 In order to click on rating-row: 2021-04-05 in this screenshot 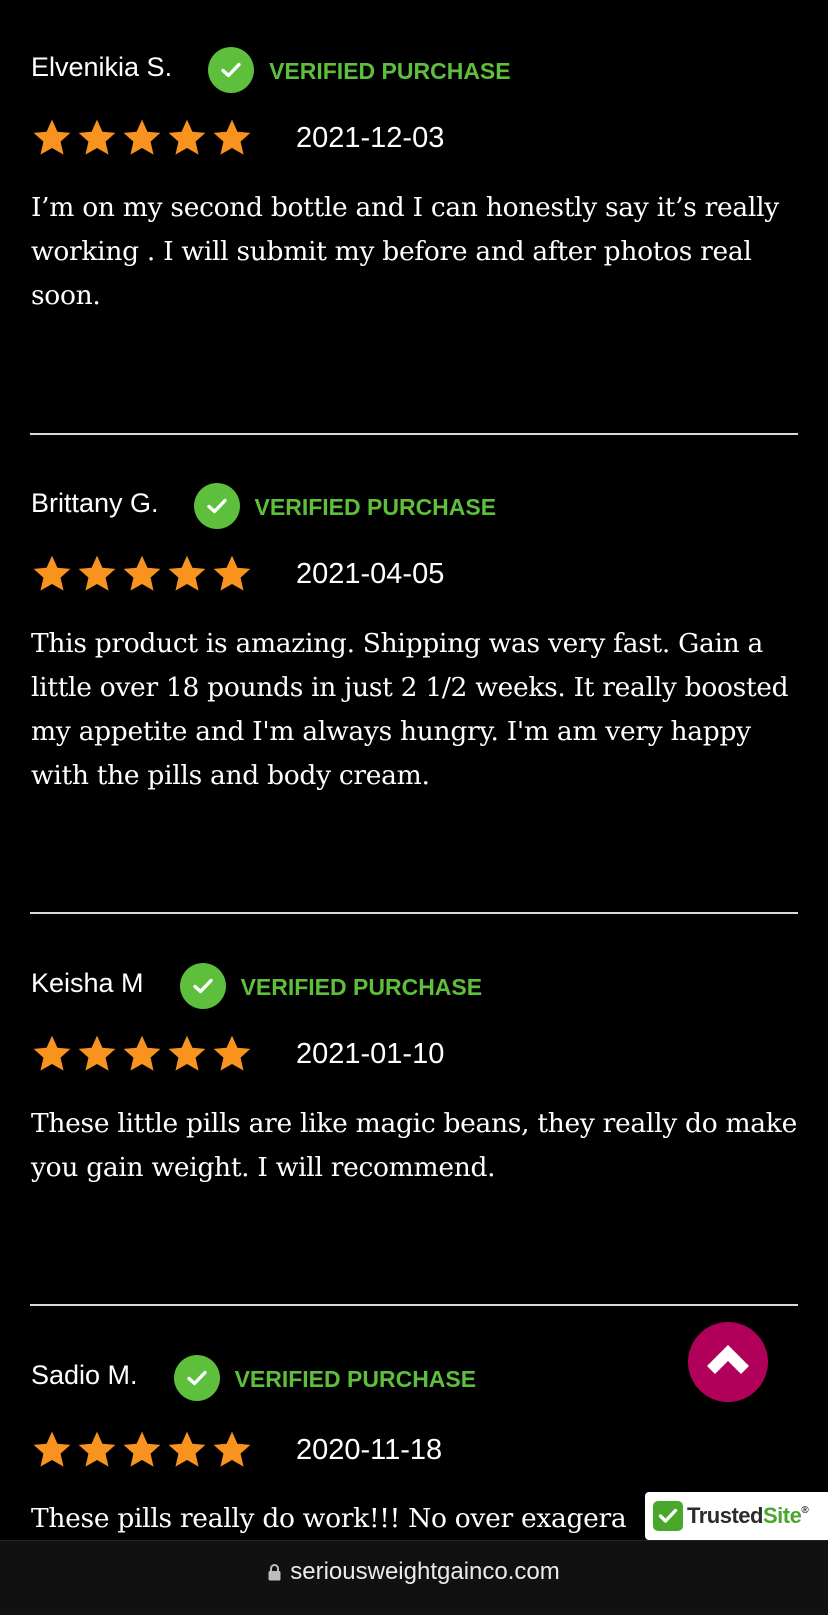, I will do `click(237, 574)`.